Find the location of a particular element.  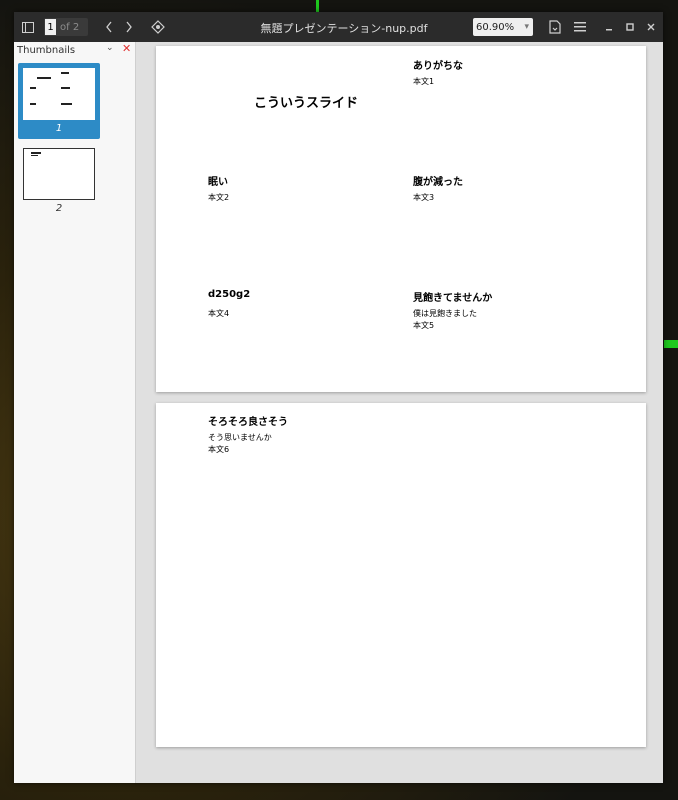

cover-slide-title: こういうスライド is located at coordinates (306, 103).